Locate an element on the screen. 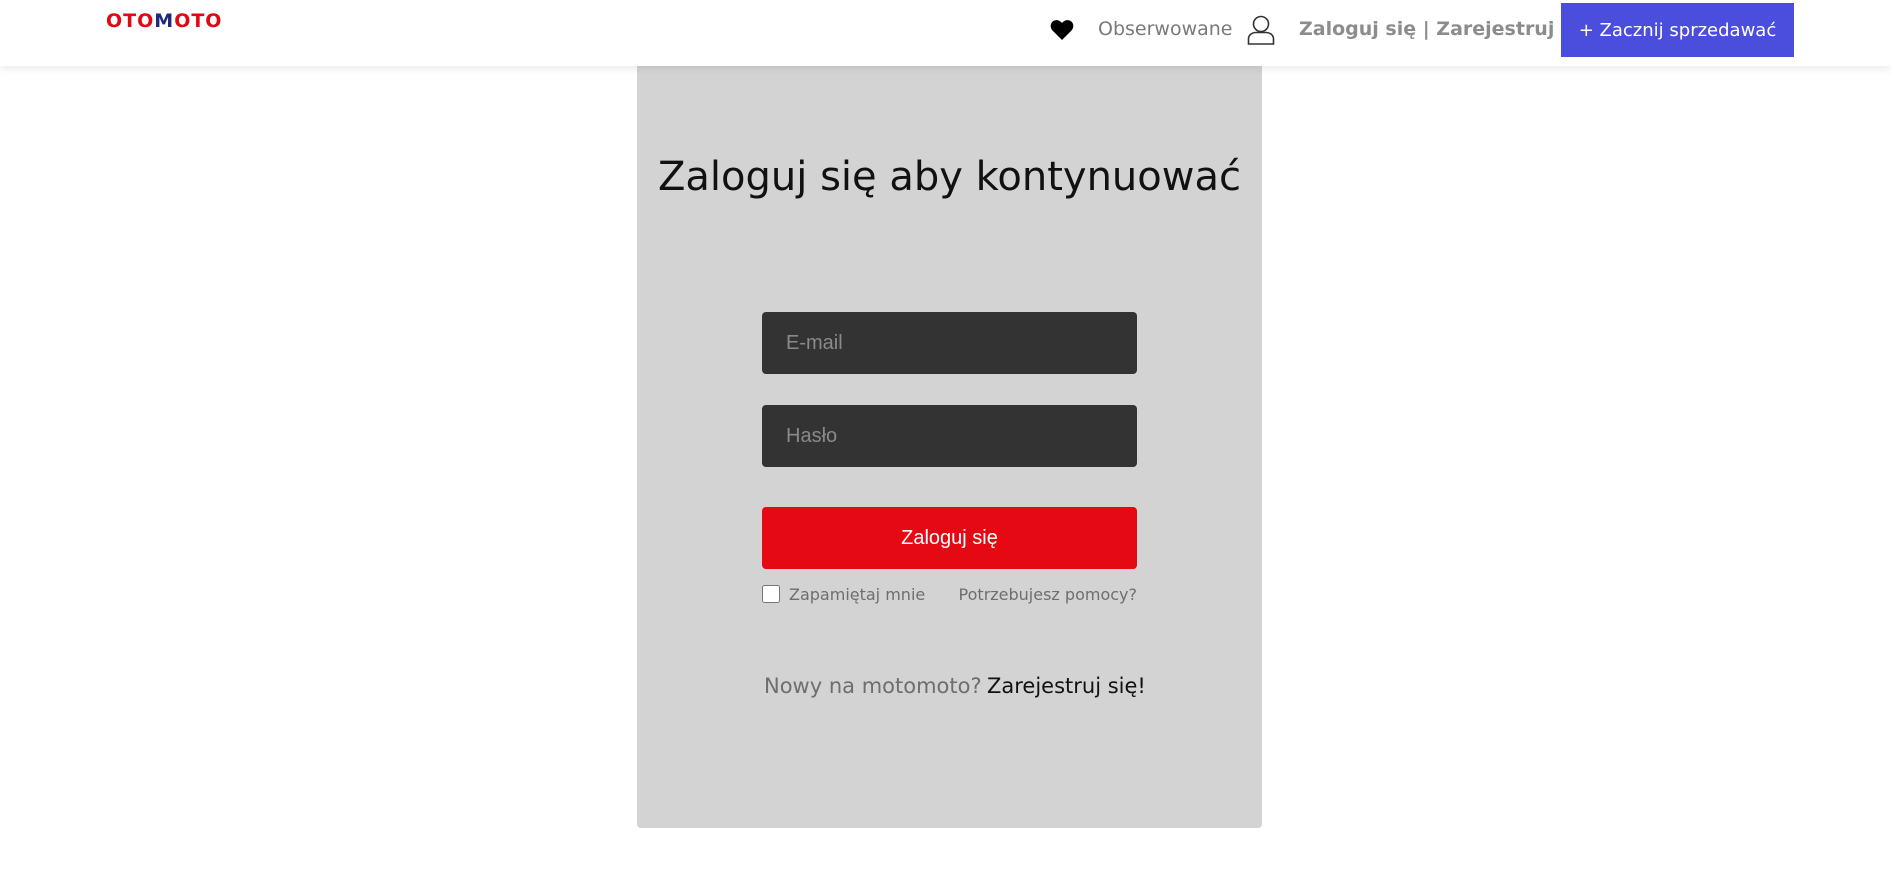 The width and height of the screenshot is (1892, 870). logo-part-1: OTO is located at coordinates (130, 21).